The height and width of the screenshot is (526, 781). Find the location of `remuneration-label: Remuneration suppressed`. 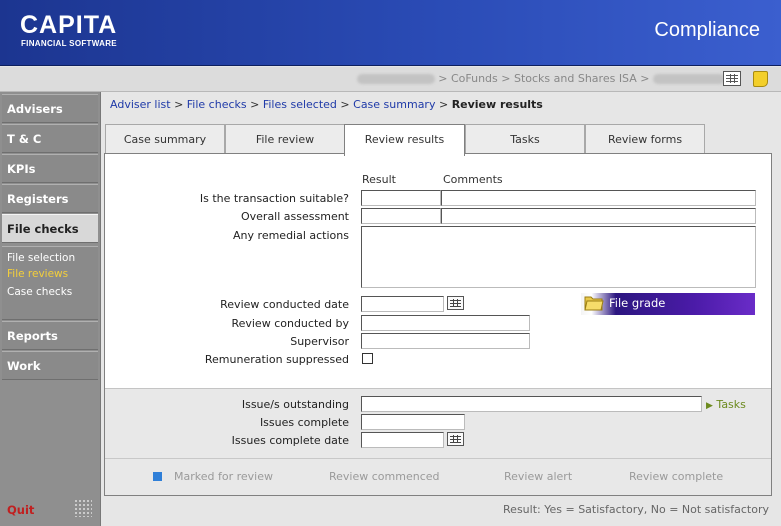

remuneration-label: Remuneration suppressed is located at coordinates (276, 359).